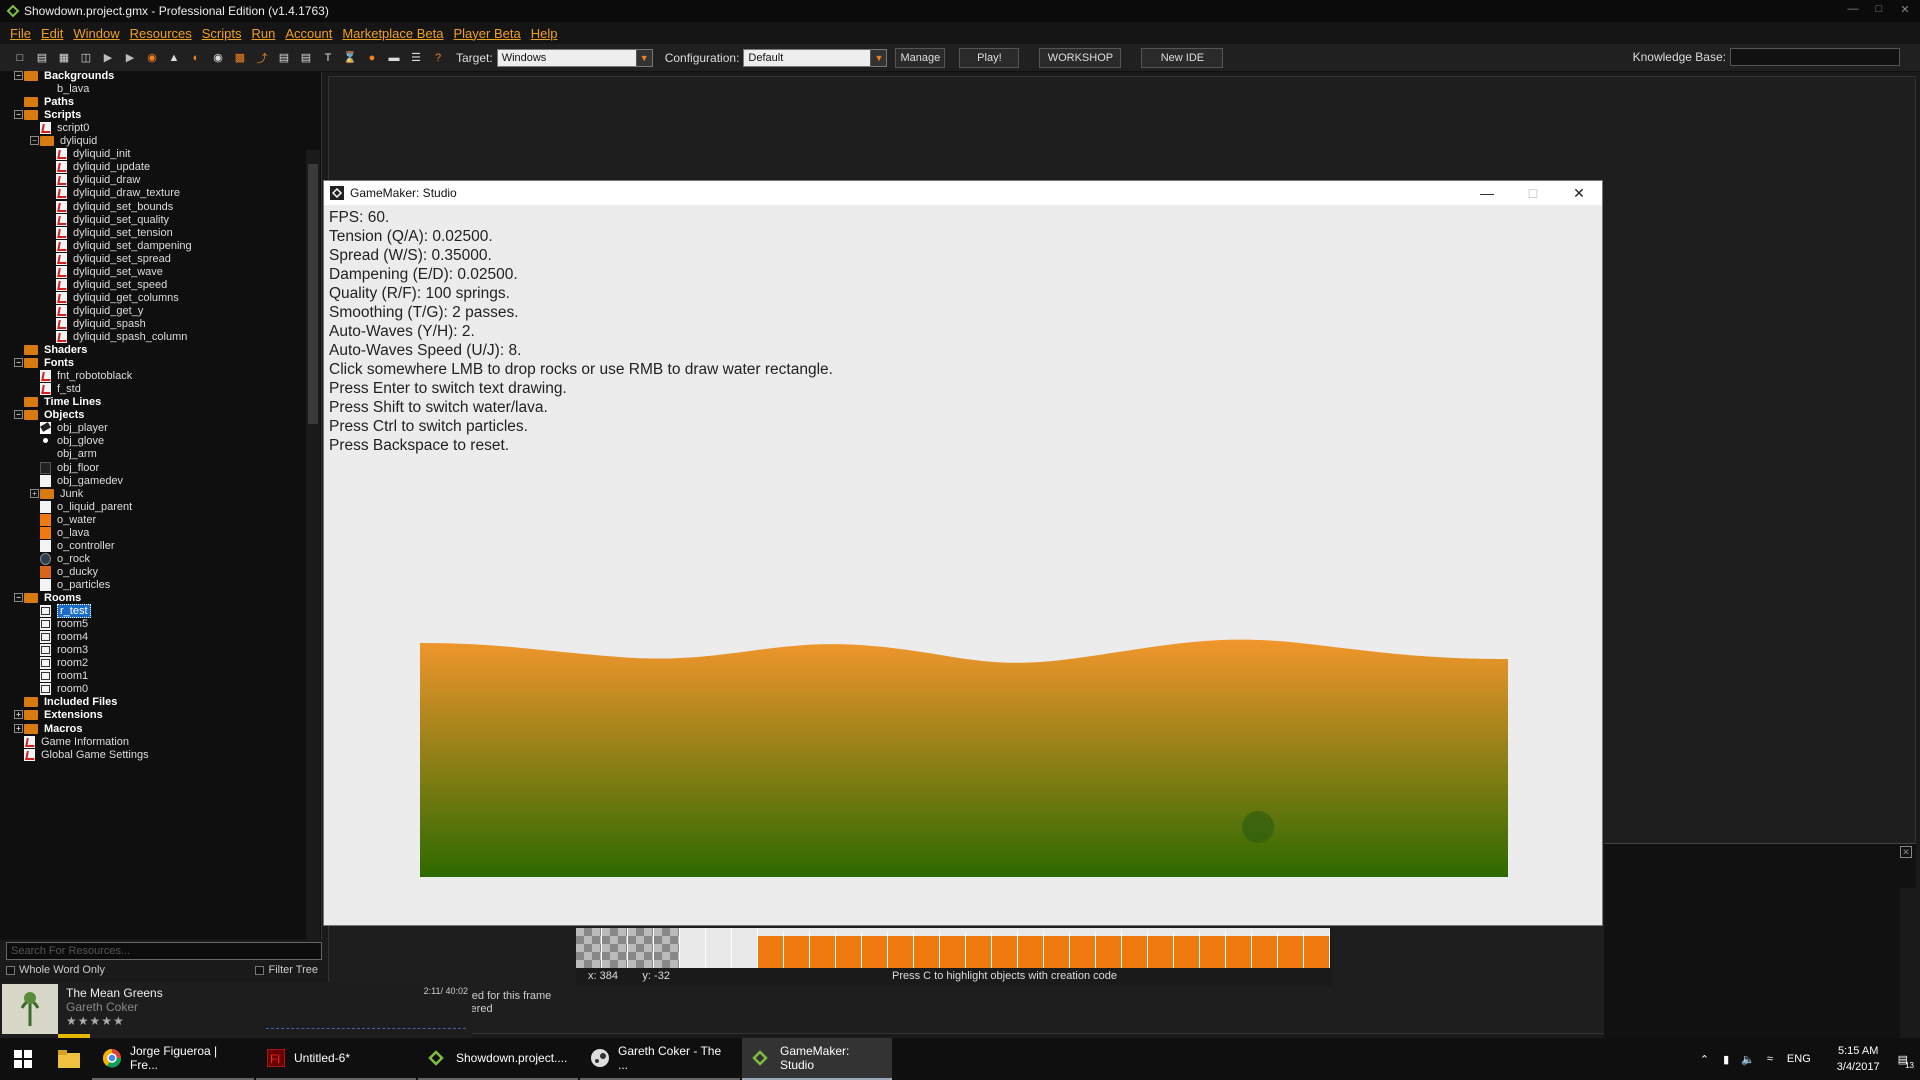 The height and width of the screenshot is (1080, 1920). Describe the element at coordinates (1906, 1061) in the screenshot. I see `notification-icon: ▤ 13` at that location.